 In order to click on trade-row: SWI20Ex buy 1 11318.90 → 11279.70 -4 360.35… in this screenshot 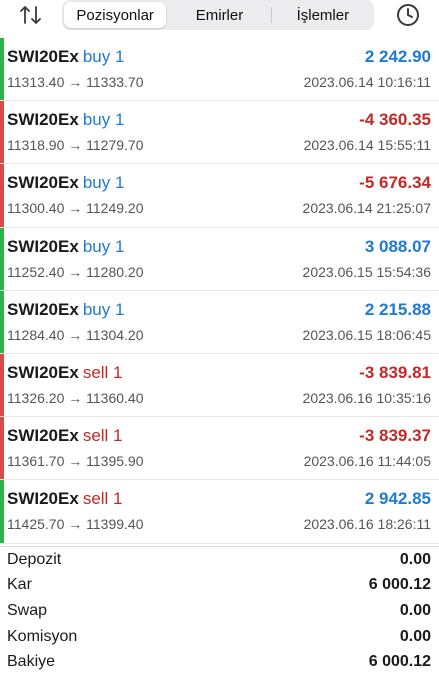, I will do `click(219, 133)`.